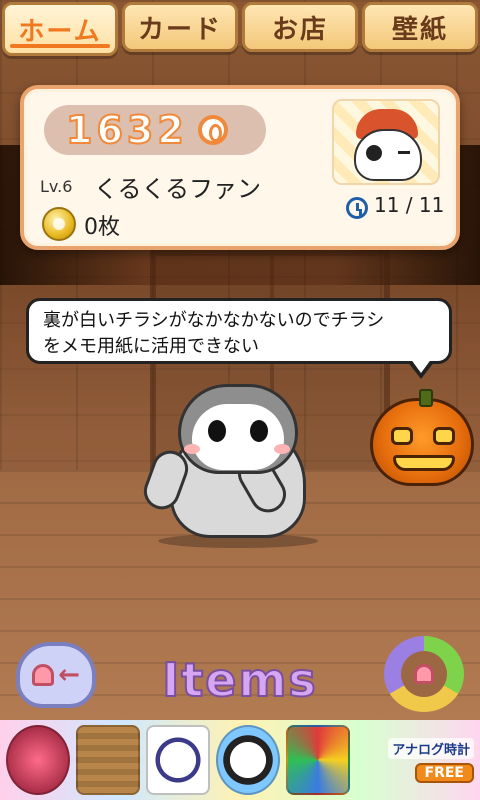  Describe the element at coordinates (424, 463) in the screenshot. I see `pumpkin-mouth` at that location.